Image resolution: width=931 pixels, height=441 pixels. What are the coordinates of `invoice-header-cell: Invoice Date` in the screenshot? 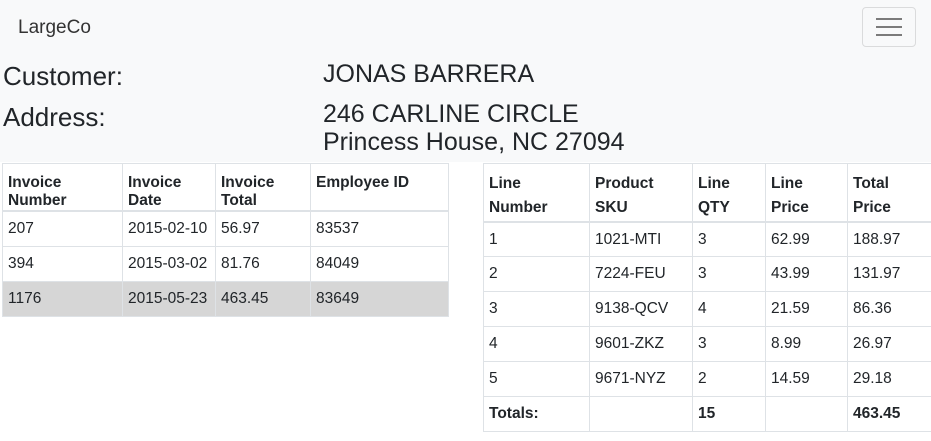 It's located at (169, 187).